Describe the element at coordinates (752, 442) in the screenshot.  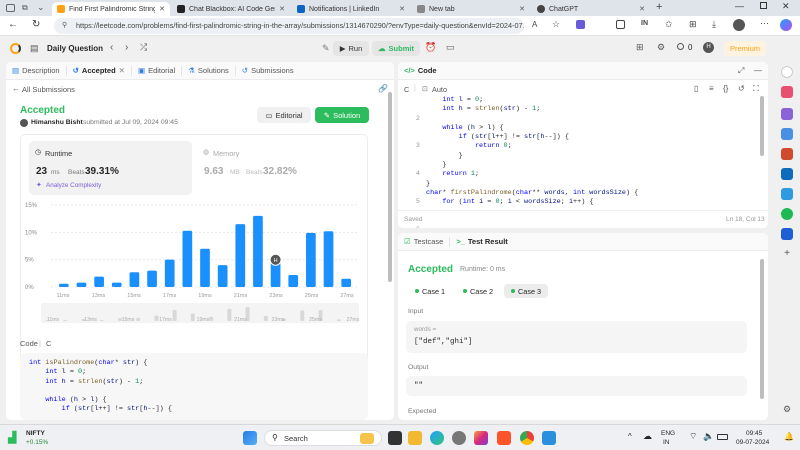
I see `clock-date: 09-07-2024` at that location.